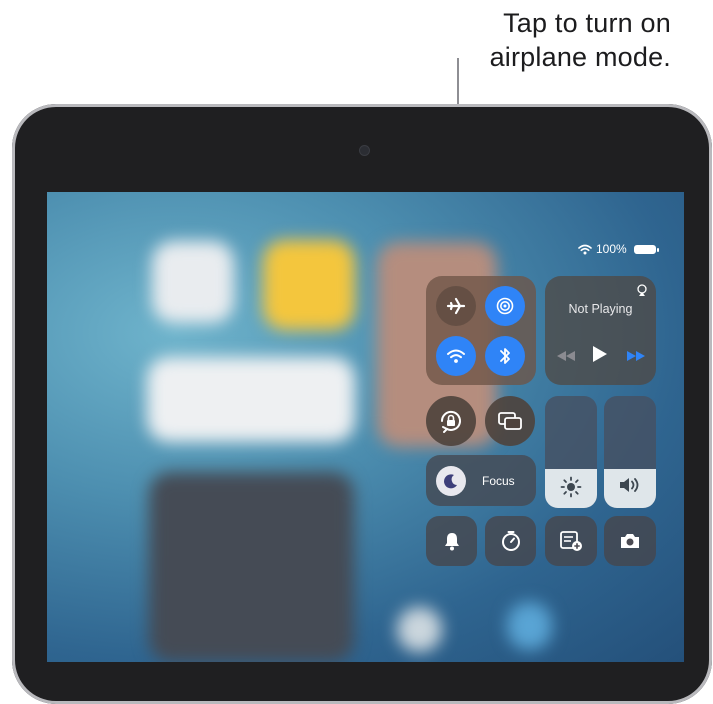 This screenshot has width=713, height=704. I want to click on blurred-dock-icon, so click(419, 629).